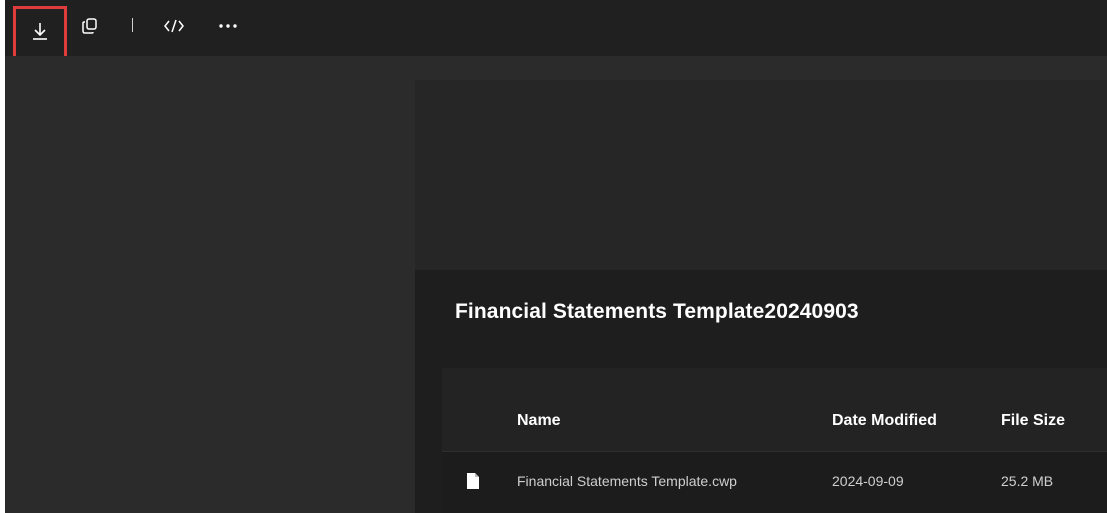  I want to click on code-icon, so click(174, 26).